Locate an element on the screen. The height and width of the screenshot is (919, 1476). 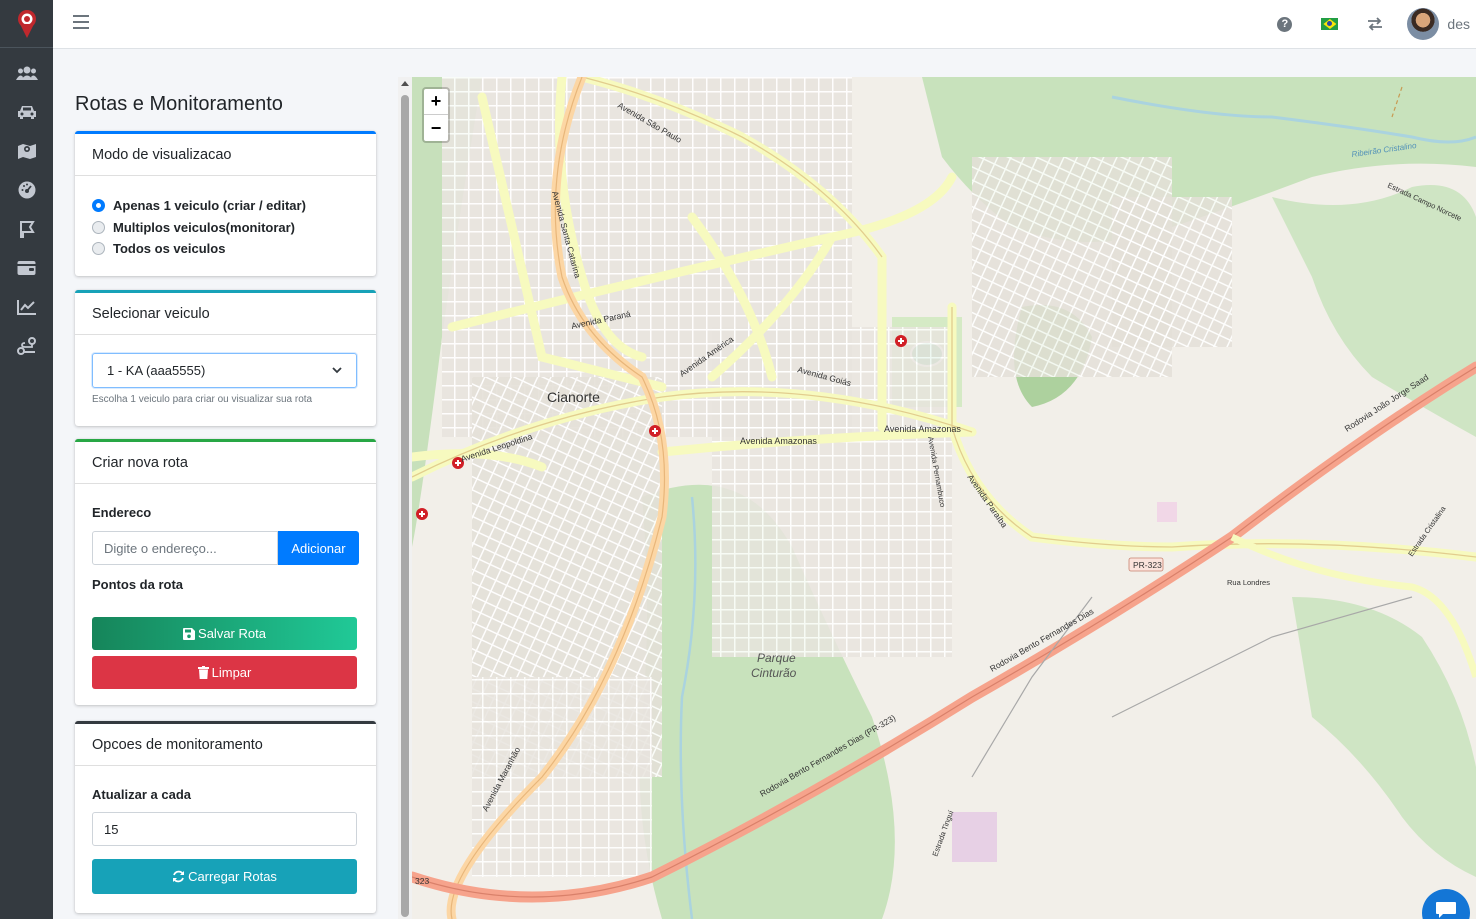
navbar-right: ? des is located at coordinates (1369, 24).